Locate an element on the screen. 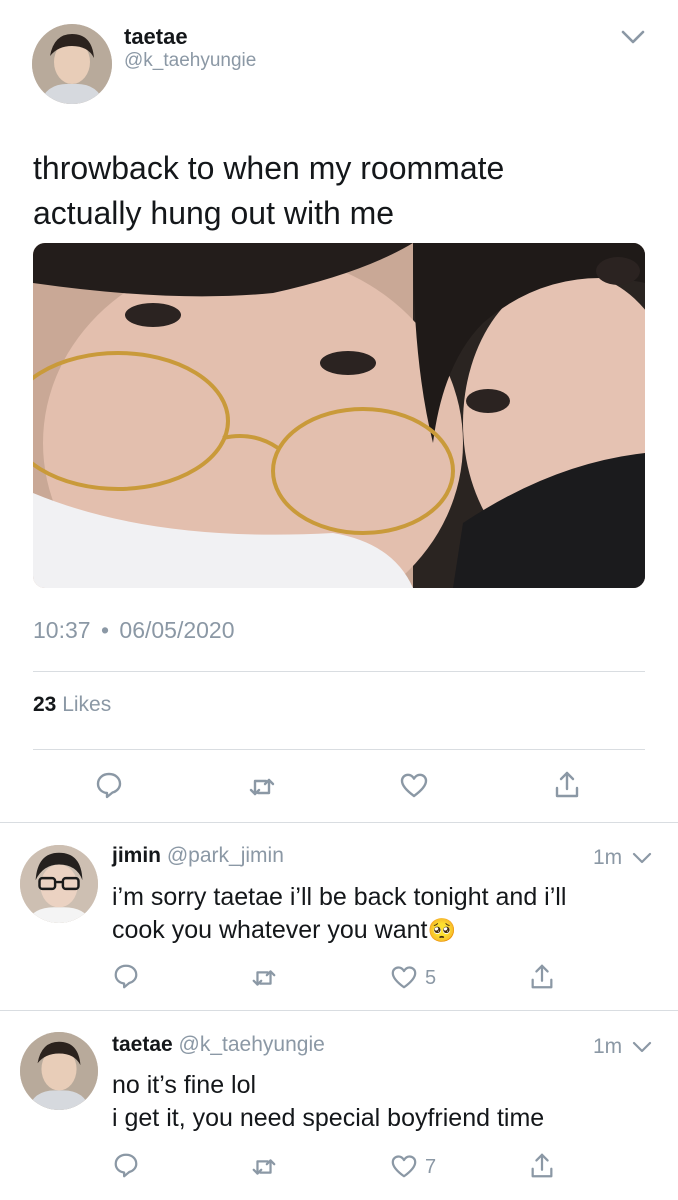 The width and height of the screenshot is (678, 1200). likes-label: Likes is located at coordinates (87, 704).